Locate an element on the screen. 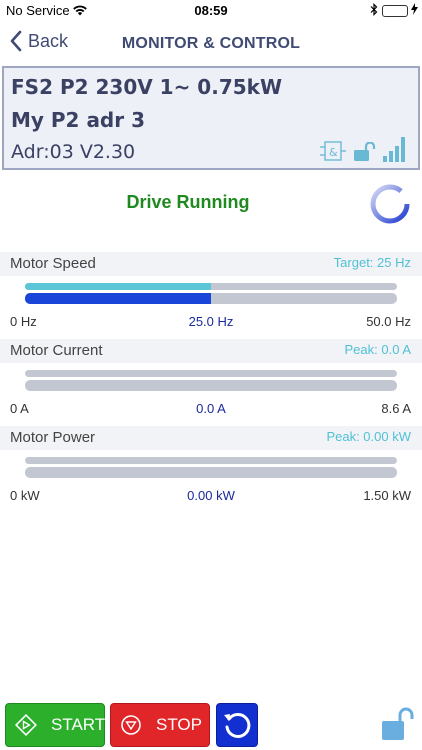 The width and height of the screenshot is (422, 750). start-button: START is located at coordinates (55, 725).